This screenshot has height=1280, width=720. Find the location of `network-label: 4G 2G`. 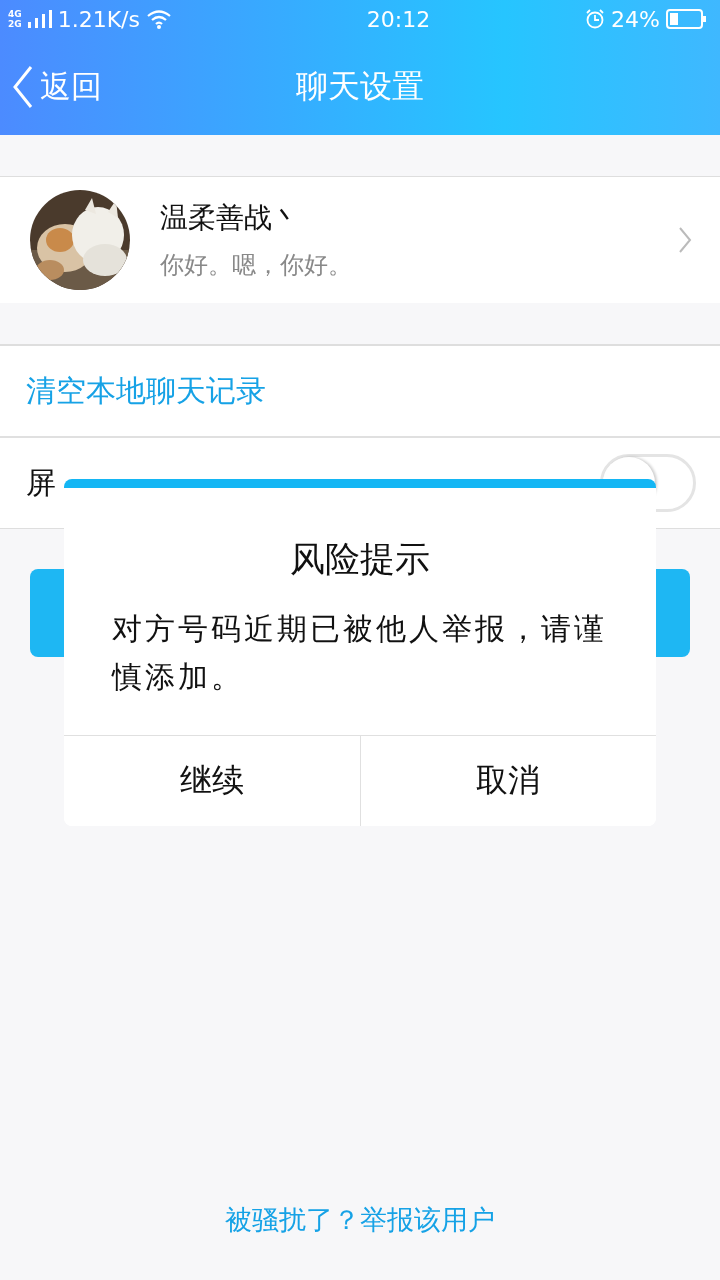

network-label: 4G 2G is located at coordinates (15, 19).